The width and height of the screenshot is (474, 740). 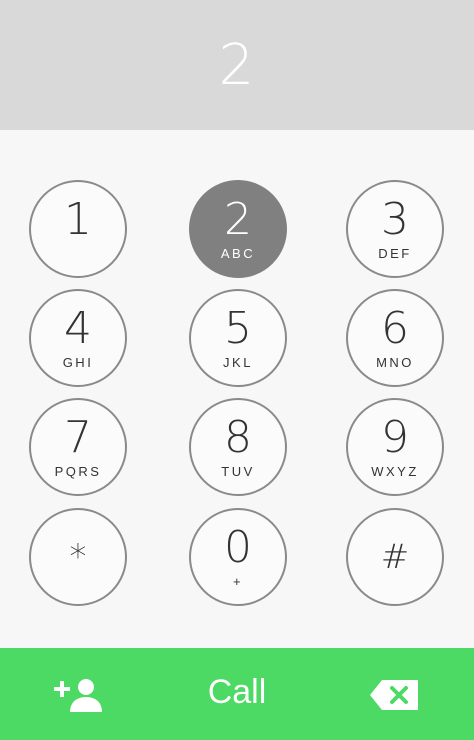 What do you see at coordinates (78, 471) in the screenshot?
I see `key-letters: PQRS` at bounding box center [78, 471].